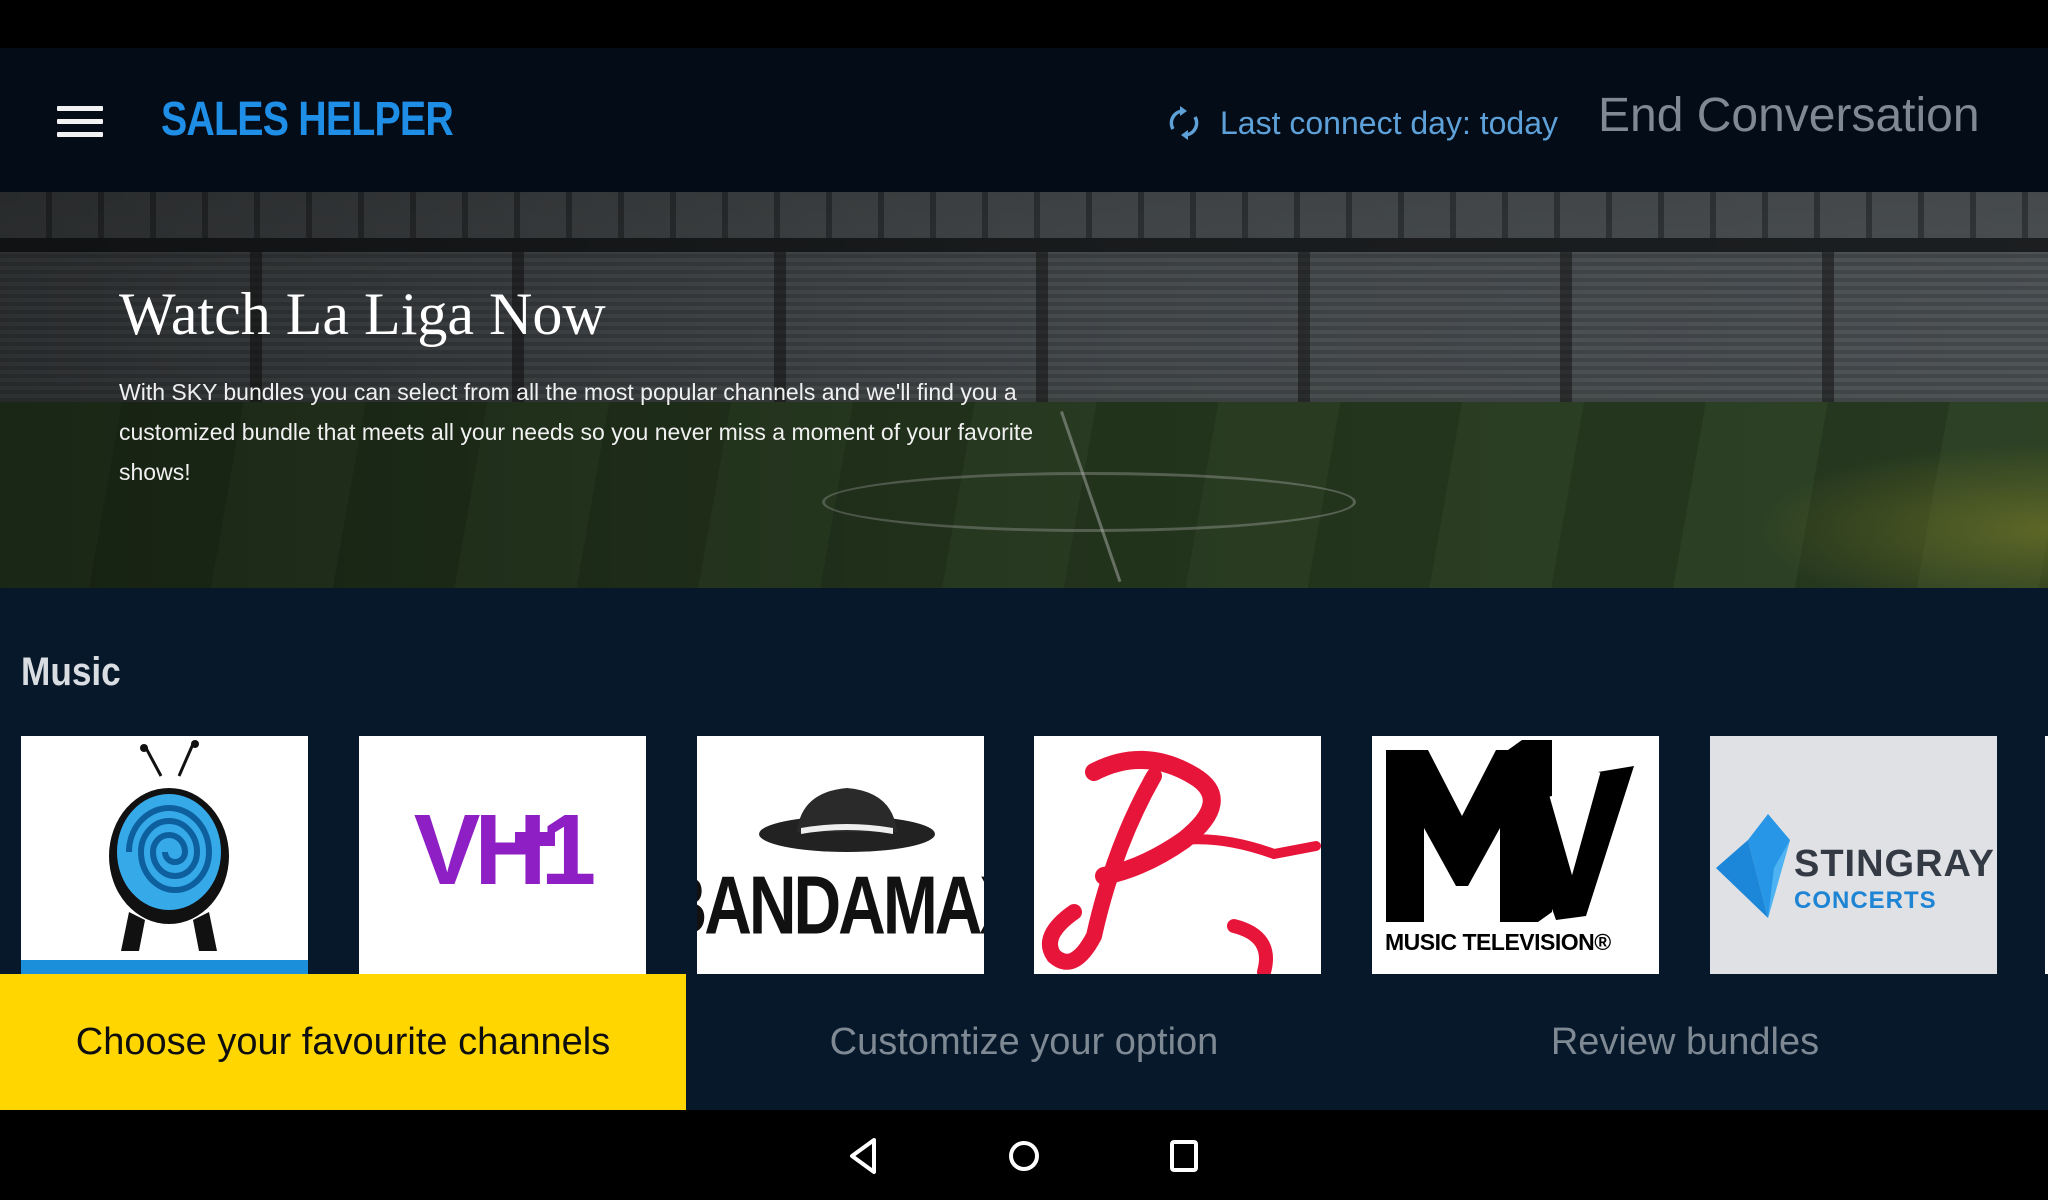  I want to click on system-nav-bar, so click(1024, 1155).